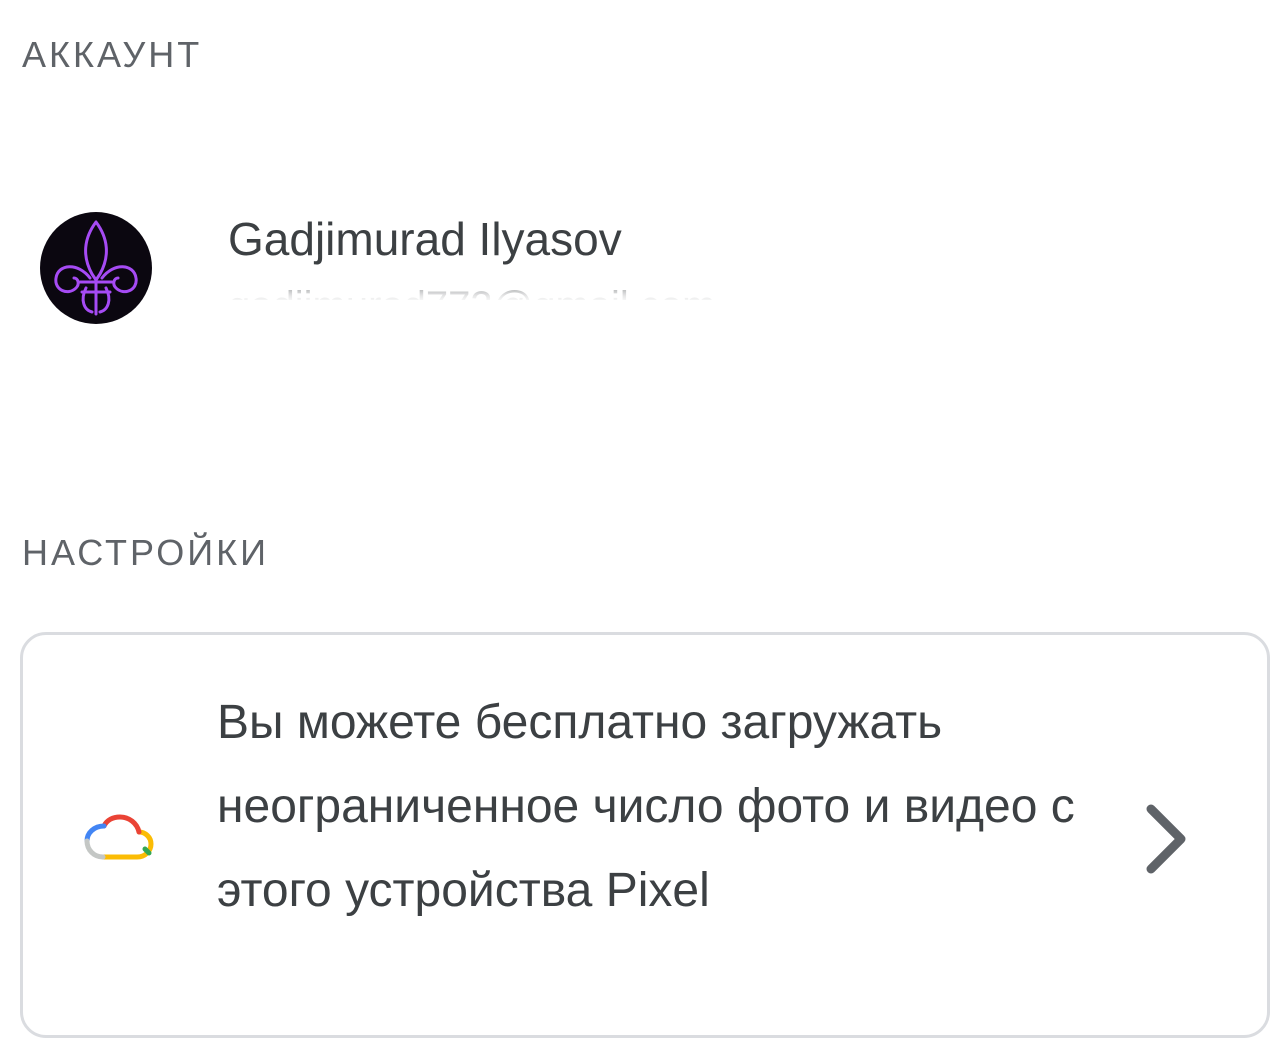 This screenshot has width=1280, height=1049. Describe the element at coordinates (145, 552) in the screenshot. I see `settings-section-header: НАСТРОЙКИ` at that location.